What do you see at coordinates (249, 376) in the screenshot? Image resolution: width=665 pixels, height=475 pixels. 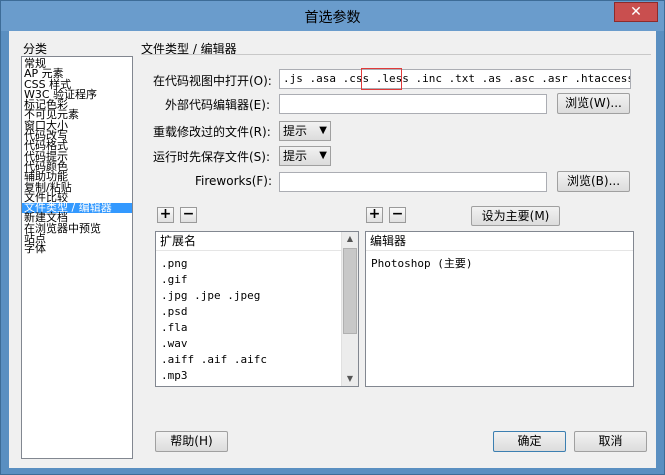 I see `extension-row: .mp3` at bounding box center [249, 376].